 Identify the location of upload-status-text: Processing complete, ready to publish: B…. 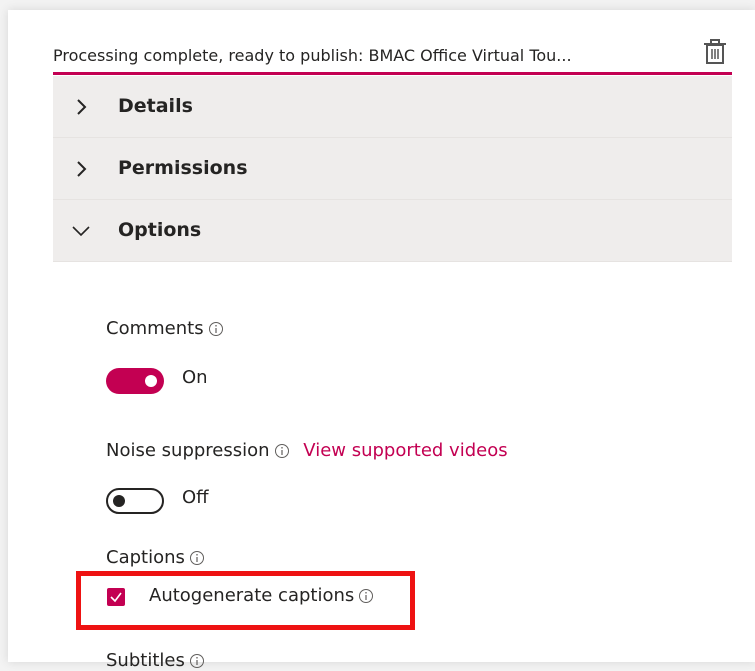
(312, 55).